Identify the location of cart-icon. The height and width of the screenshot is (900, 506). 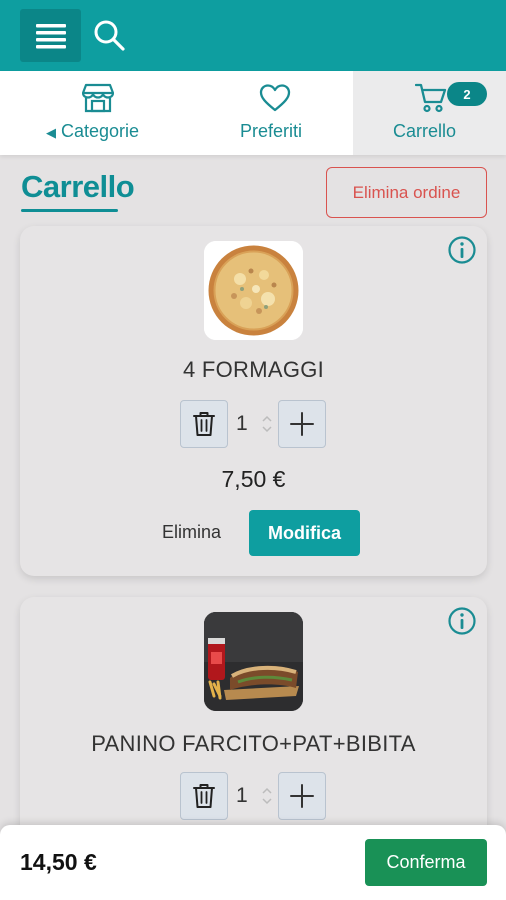
(431, 98).